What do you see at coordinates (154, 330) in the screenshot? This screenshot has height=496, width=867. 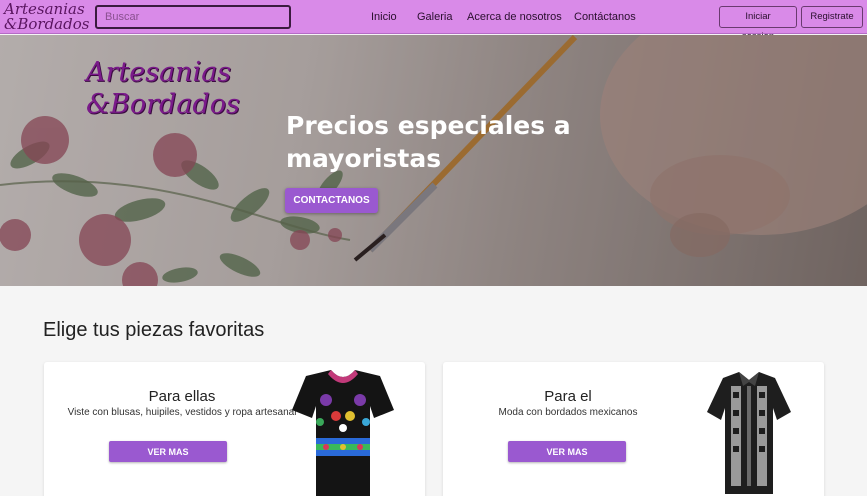 I see `section-title: Elige tus piezas favoritas` at bounding box center [154, 330].